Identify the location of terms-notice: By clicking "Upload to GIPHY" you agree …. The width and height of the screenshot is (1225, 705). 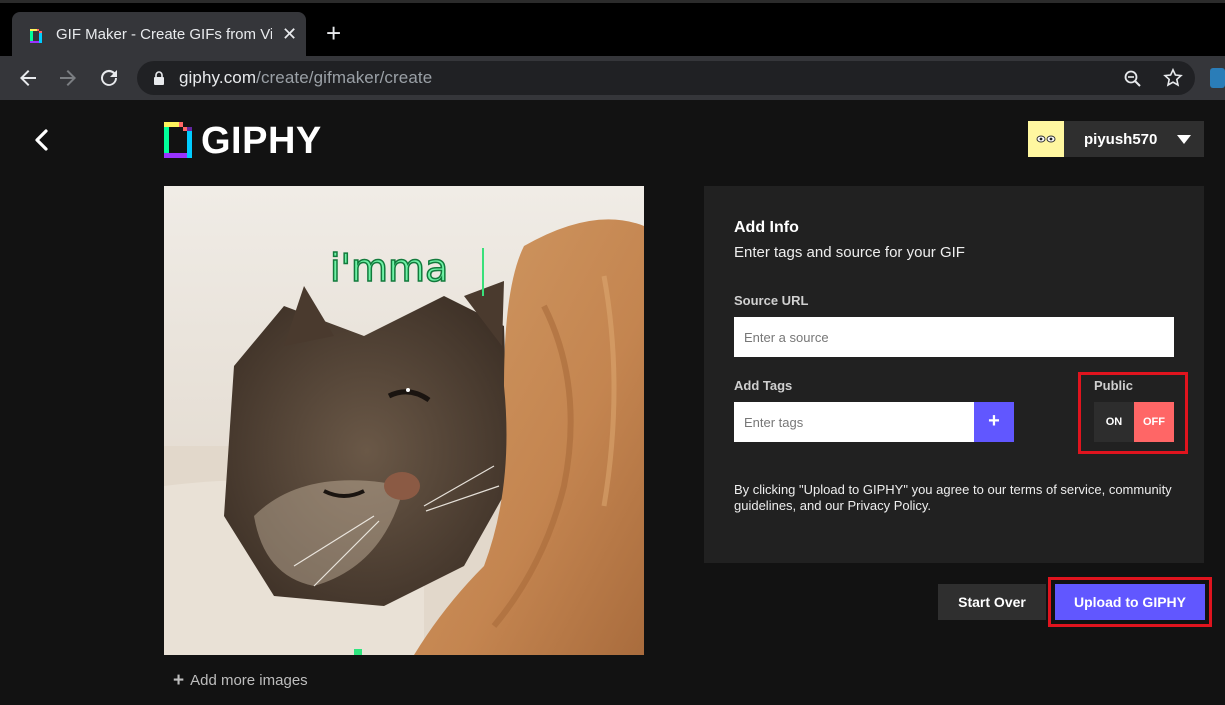
(953, 497).